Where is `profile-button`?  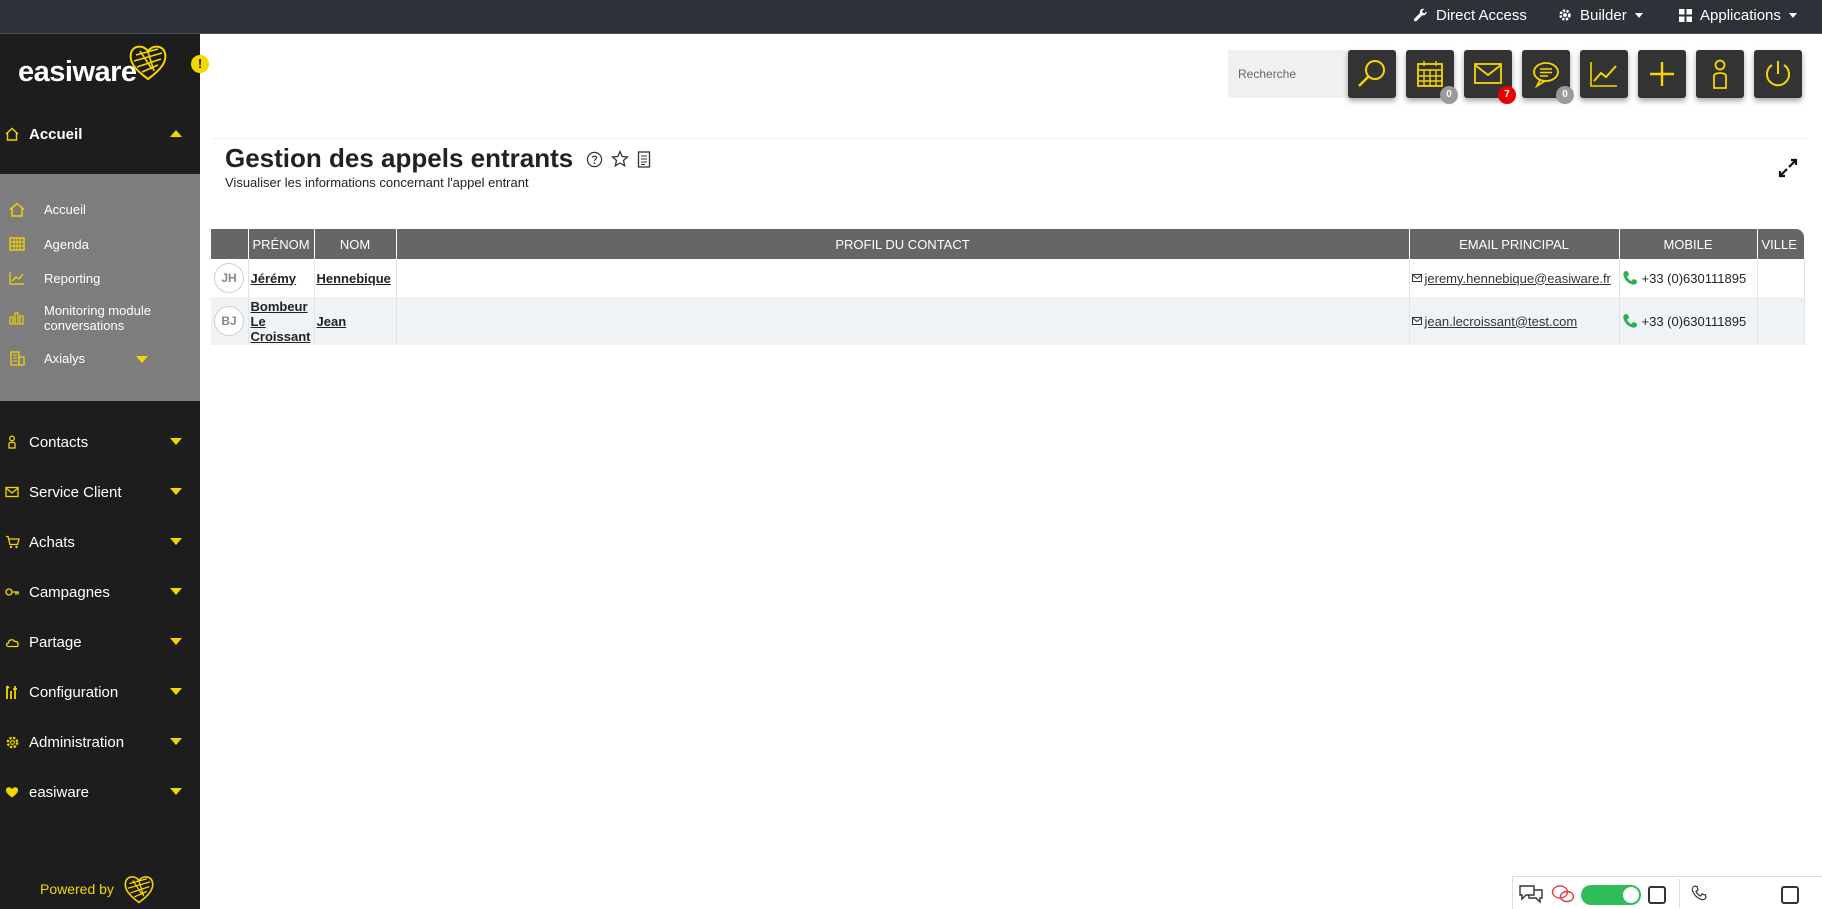
profile-button is located at coordinates (1720, 74).